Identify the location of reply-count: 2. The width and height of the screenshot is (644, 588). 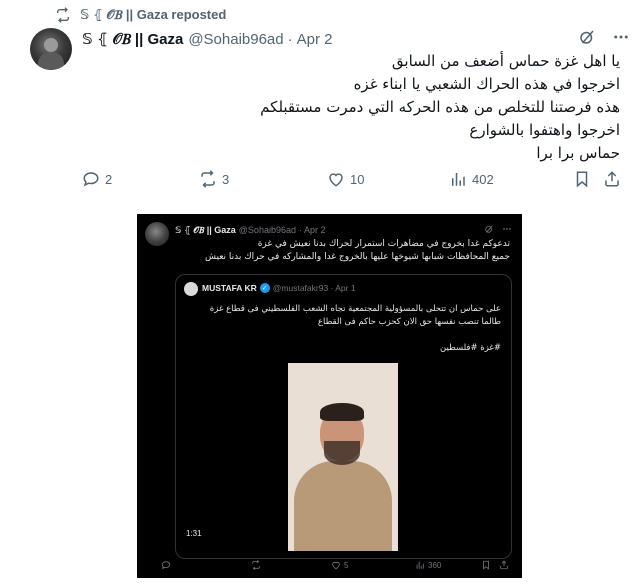
(109, 179).